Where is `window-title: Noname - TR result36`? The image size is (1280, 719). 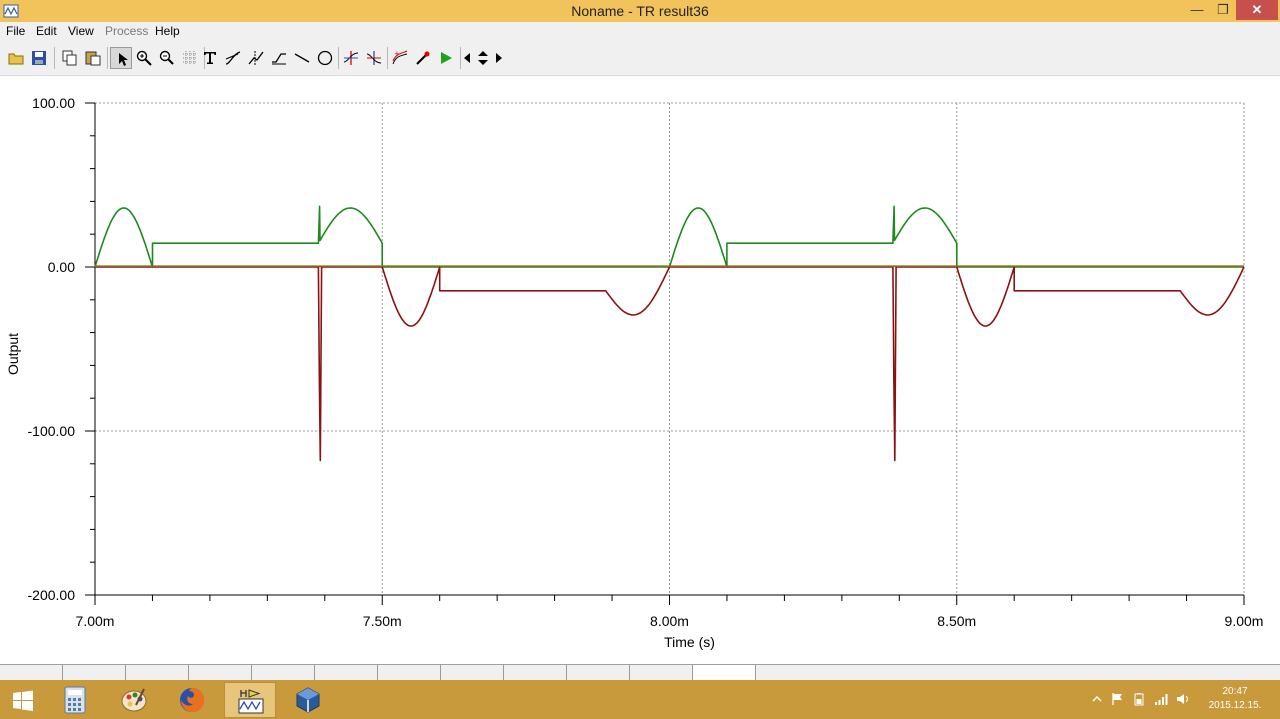 window-title: Noname - TR result36 is located at coordinates (640, 11).